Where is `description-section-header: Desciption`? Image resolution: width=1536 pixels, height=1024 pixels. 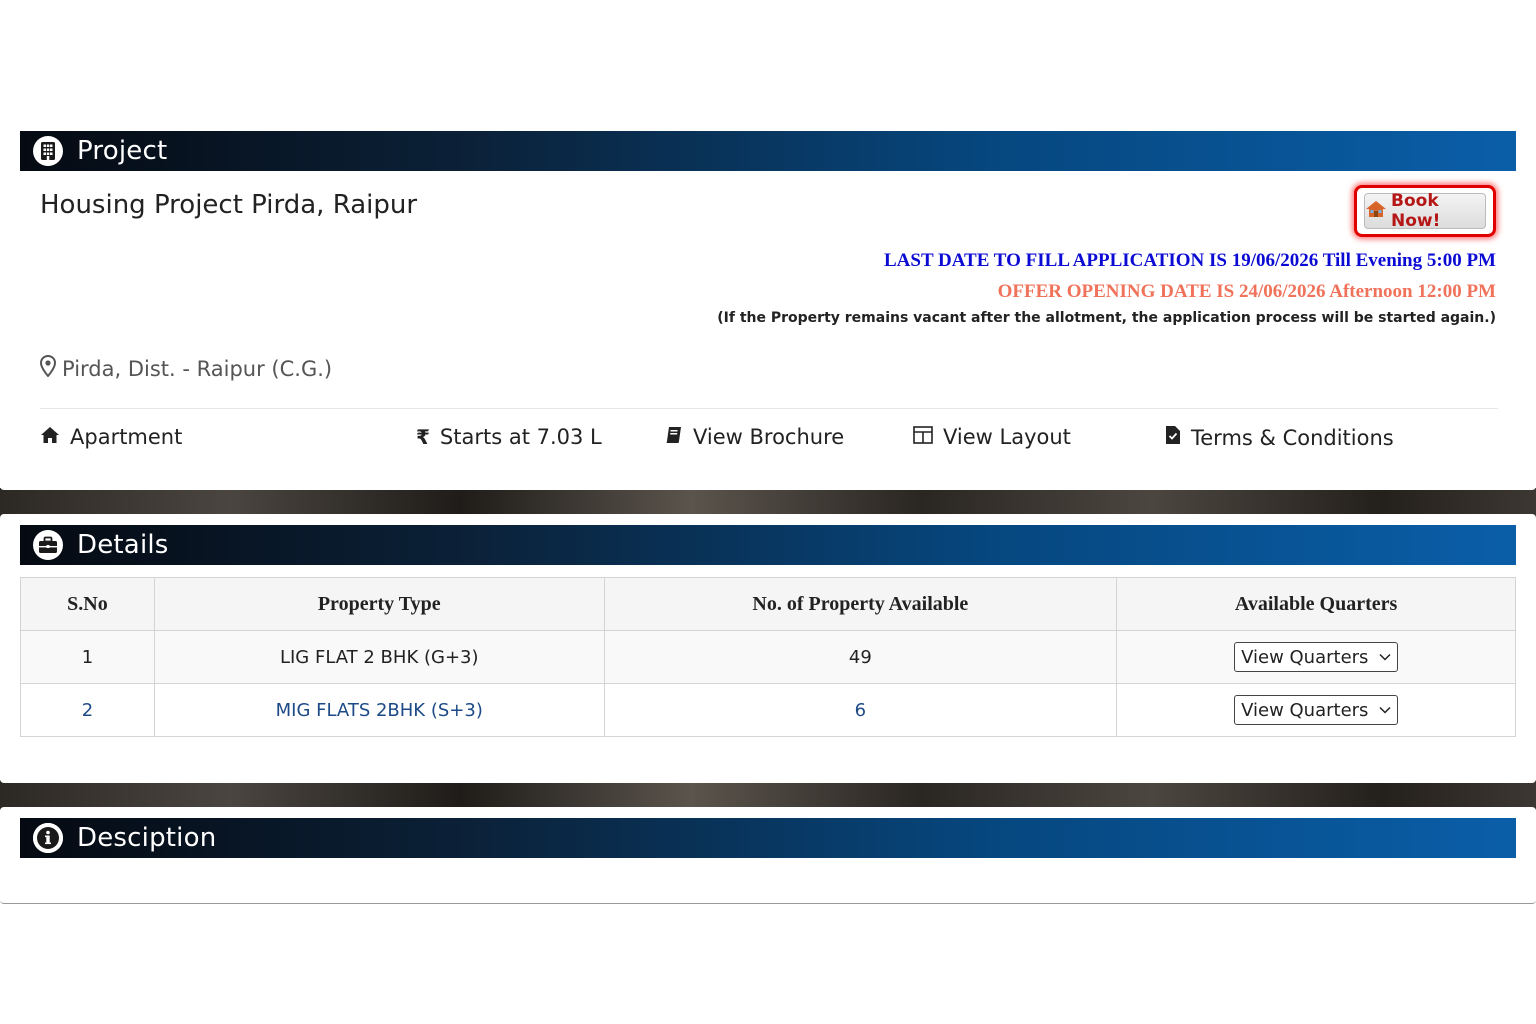
description-section-header: Desciption is located at coordinates (768, 838).